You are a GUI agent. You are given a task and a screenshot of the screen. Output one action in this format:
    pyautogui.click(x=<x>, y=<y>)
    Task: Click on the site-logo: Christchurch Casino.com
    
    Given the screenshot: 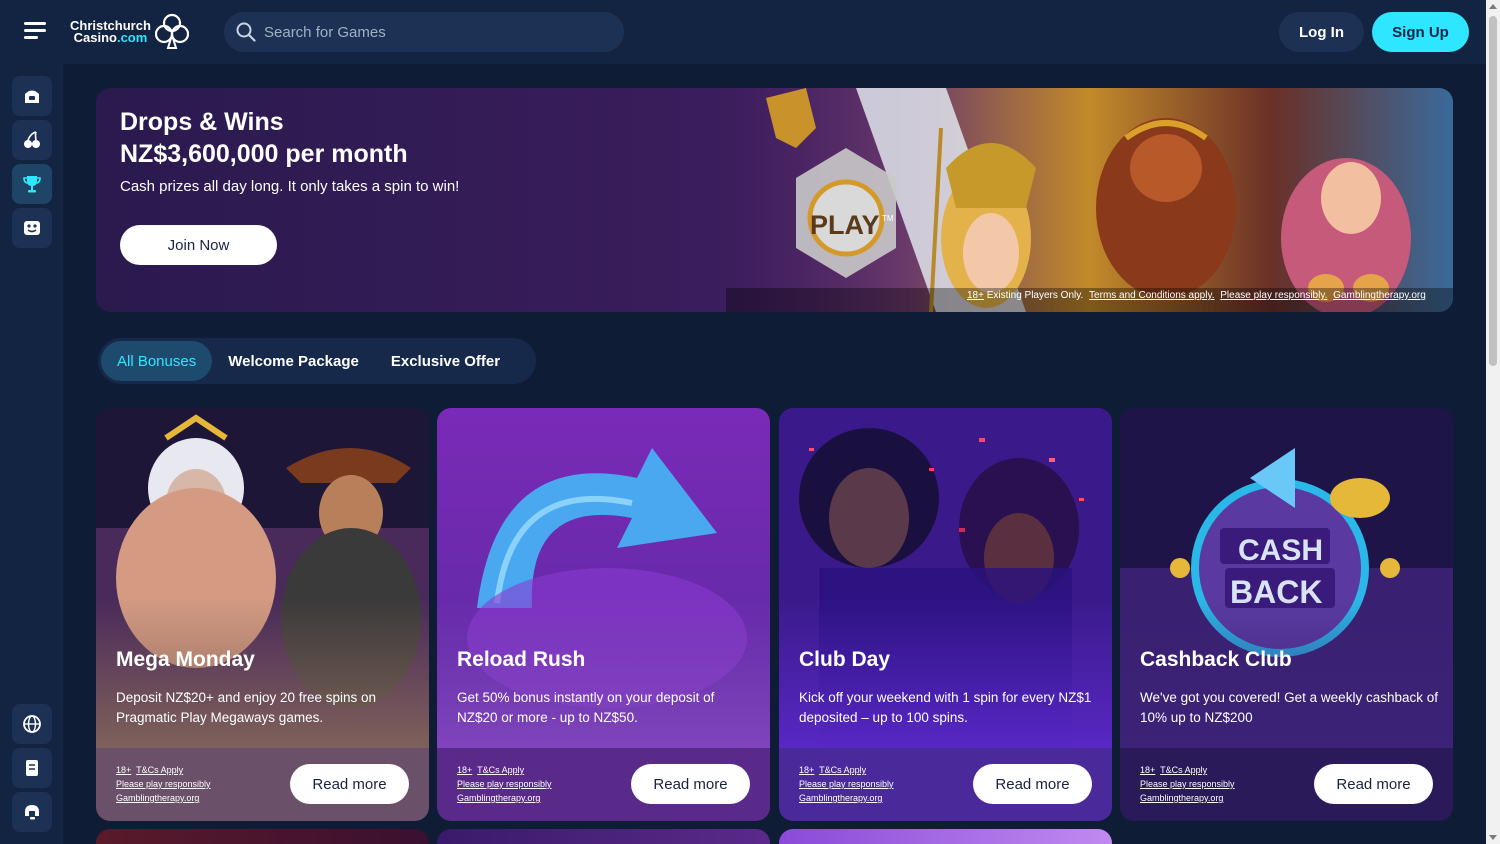 What is the action you would take?
    pyautogui.click(x=129, y=32)
    